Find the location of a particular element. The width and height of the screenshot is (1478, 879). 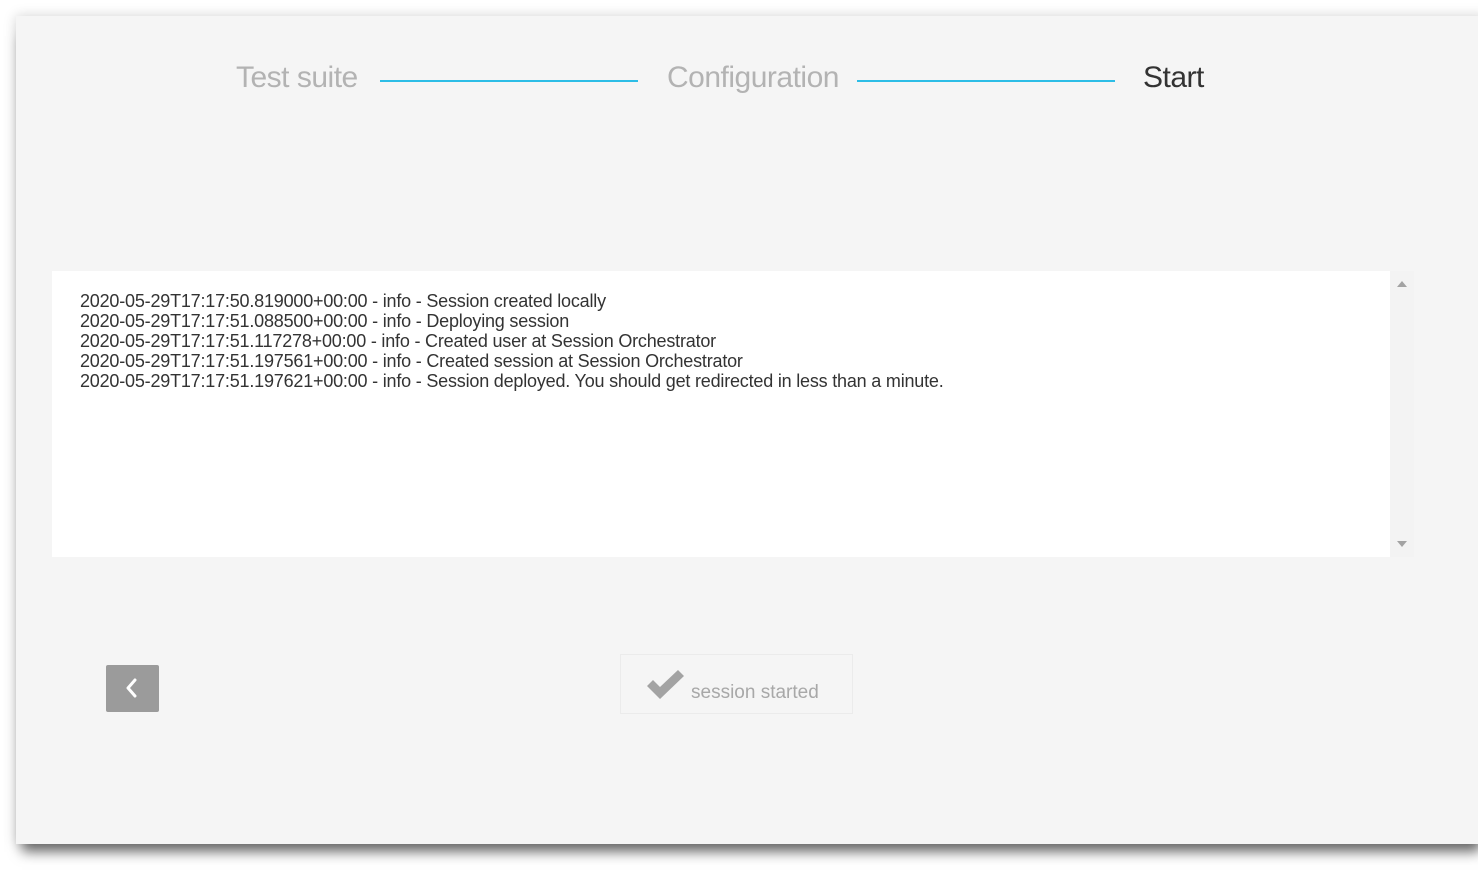

scroll-up-arrow-icon is located at coordinates (1402, 284).